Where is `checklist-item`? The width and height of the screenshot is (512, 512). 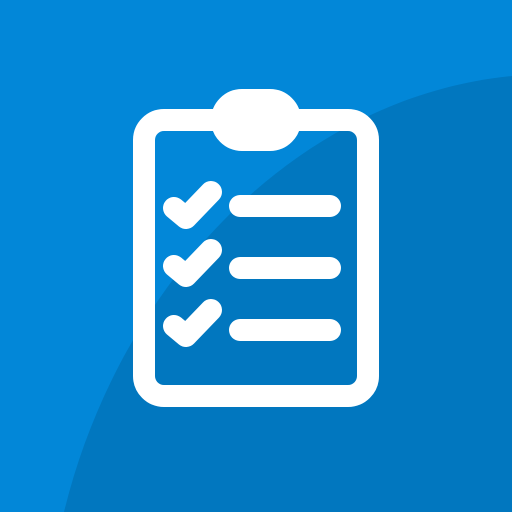
checklist-item is located at coordinates (252, 205).